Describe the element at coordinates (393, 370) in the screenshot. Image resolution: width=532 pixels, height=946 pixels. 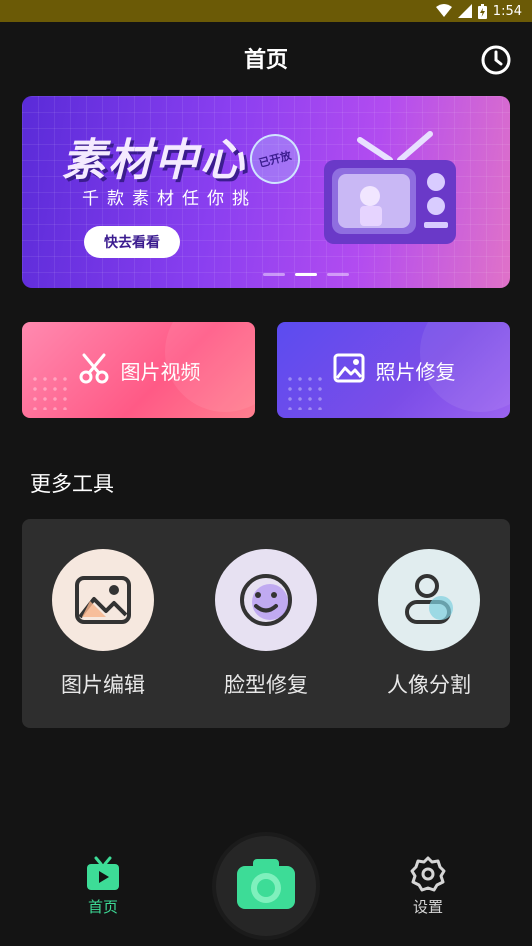
I see `photo-repair-card: 照片修复` at that location.